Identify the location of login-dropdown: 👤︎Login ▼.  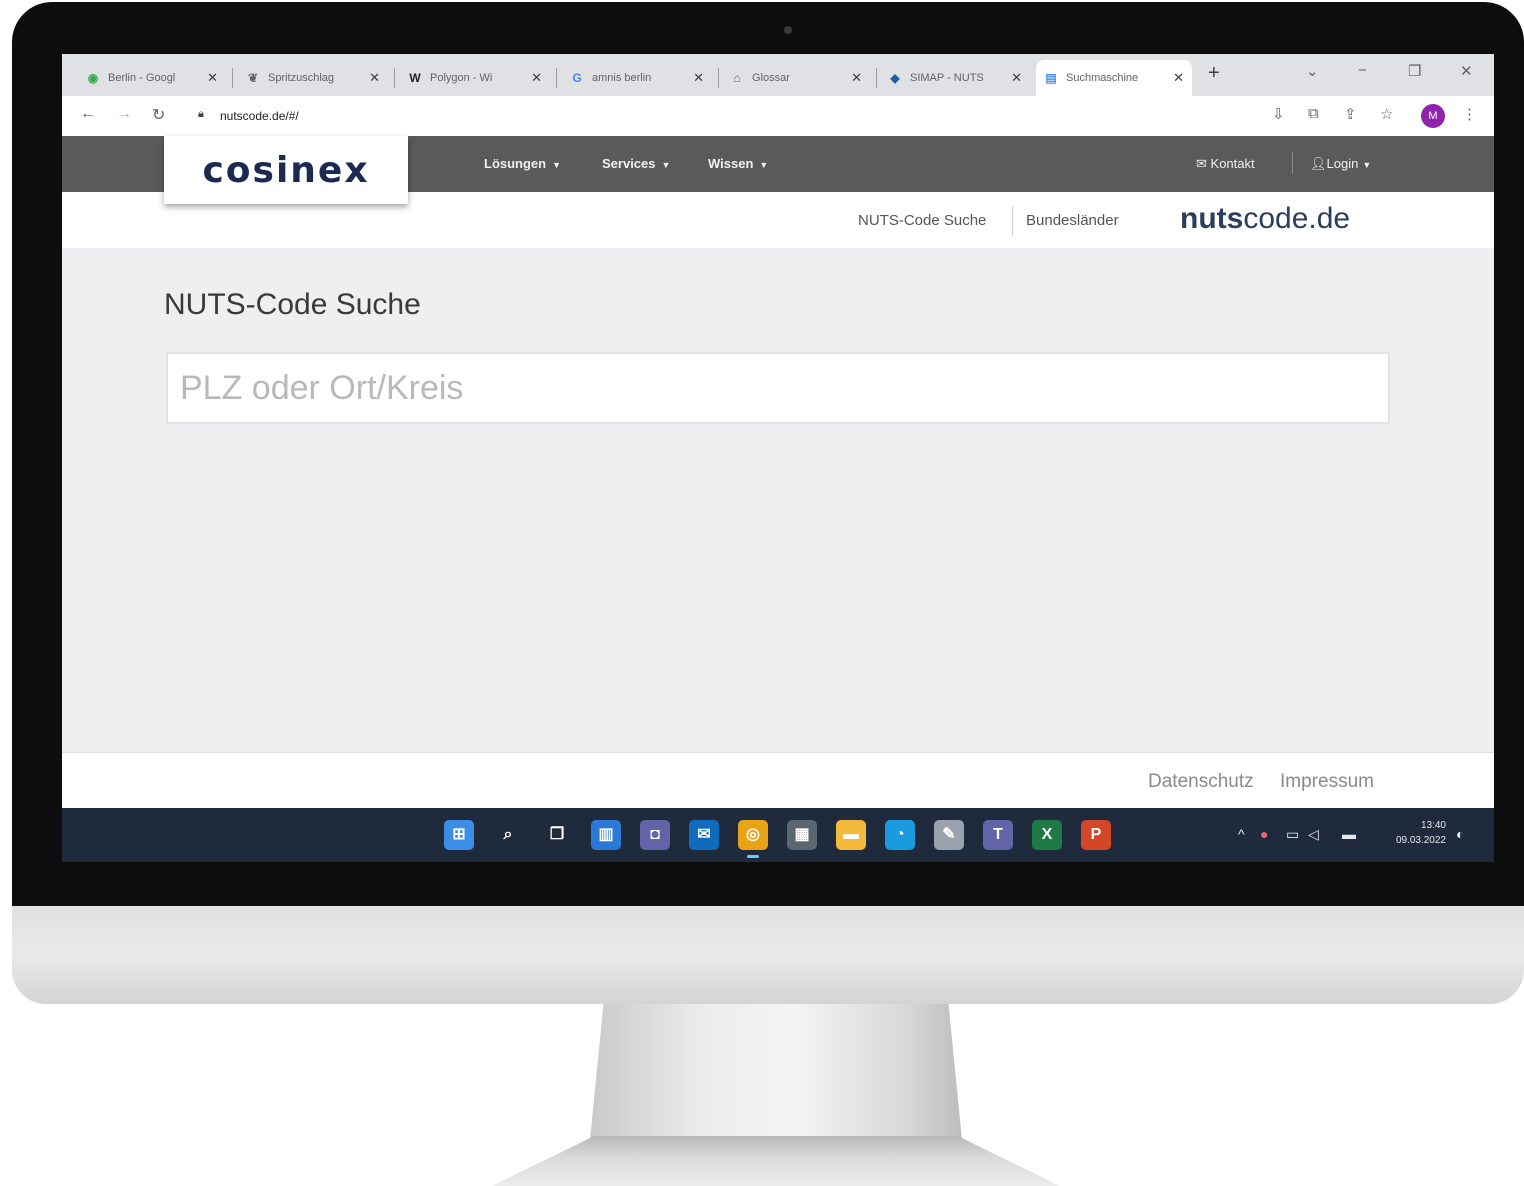
(1340, 164).